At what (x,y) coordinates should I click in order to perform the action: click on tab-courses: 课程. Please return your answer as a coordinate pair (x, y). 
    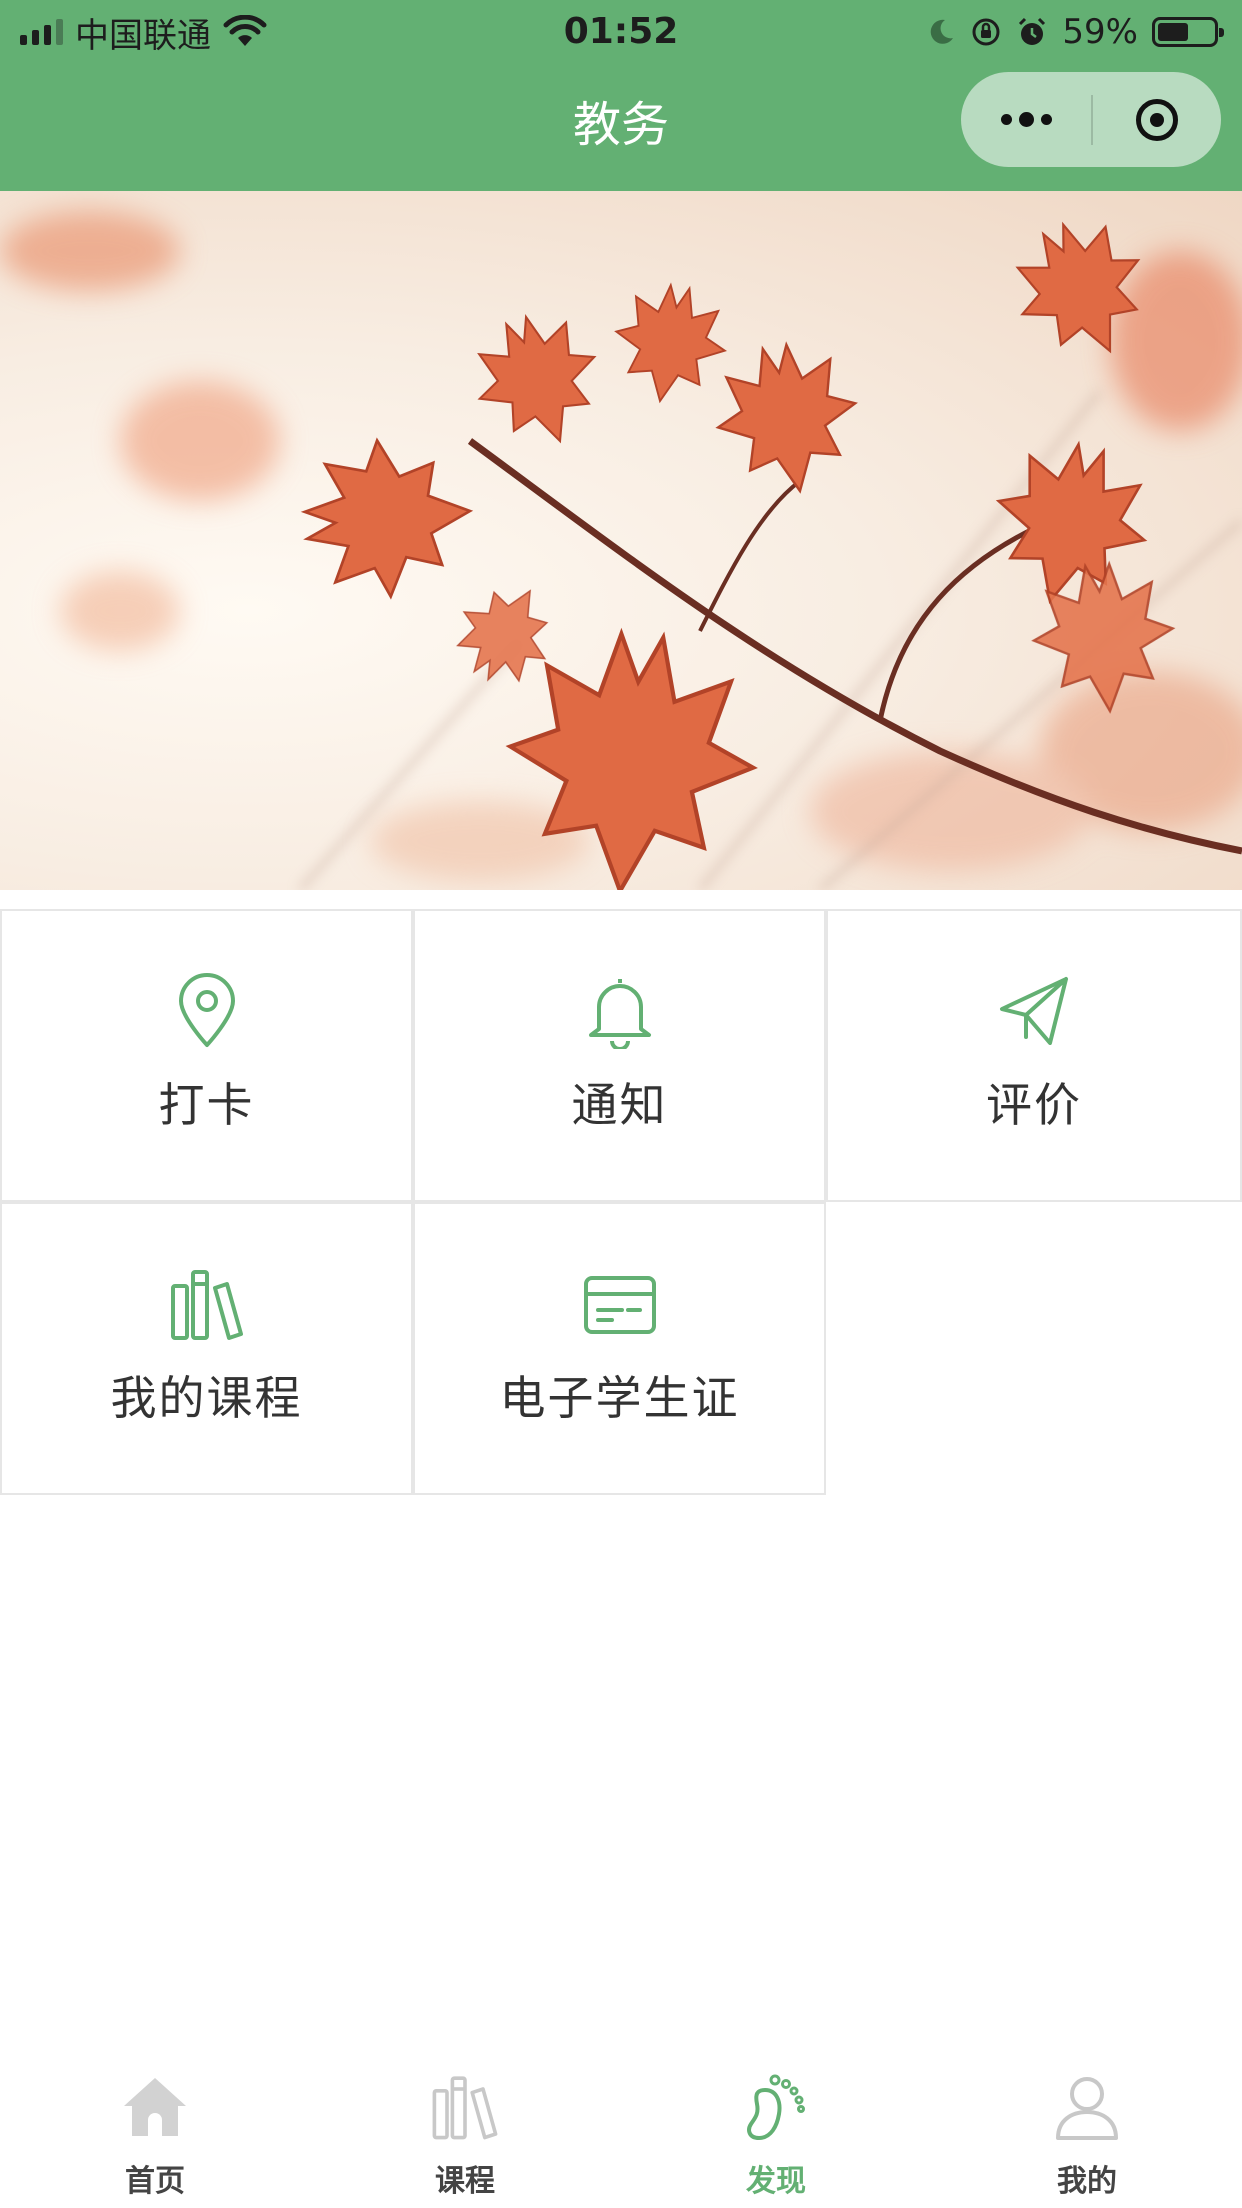
    Looking at the image, I should click on (465, 2137).